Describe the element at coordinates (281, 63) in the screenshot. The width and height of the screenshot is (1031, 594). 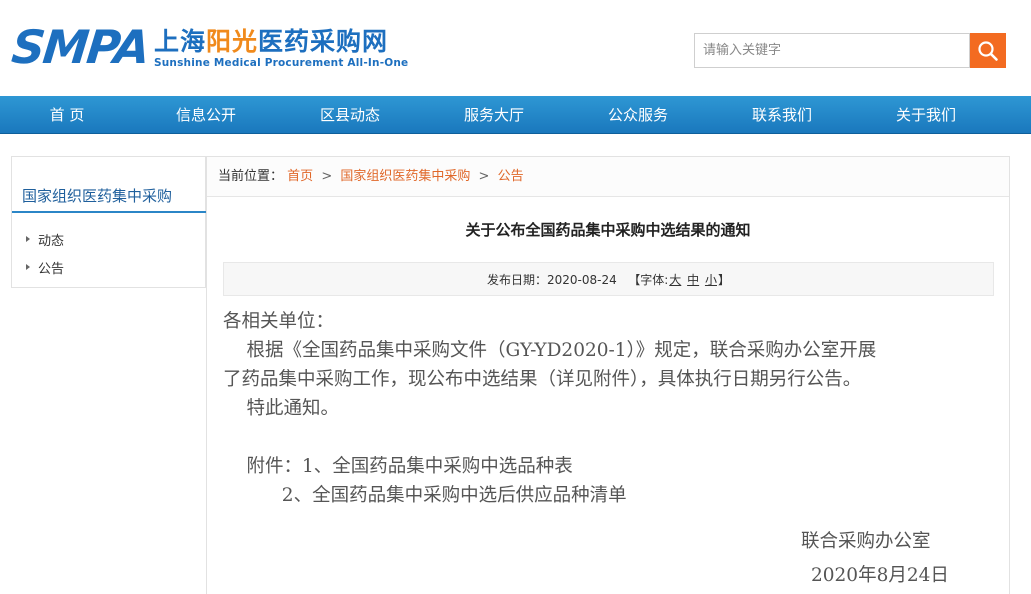
I see `logo-english-subtitle: Sunshine Medical Procurement All-In-One` at that location.